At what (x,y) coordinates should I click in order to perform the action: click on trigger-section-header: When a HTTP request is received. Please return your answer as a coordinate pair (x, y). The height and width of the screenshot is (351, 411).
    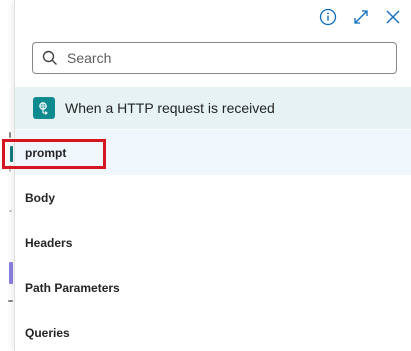
    Looking at the image, I should click on (213, 108).